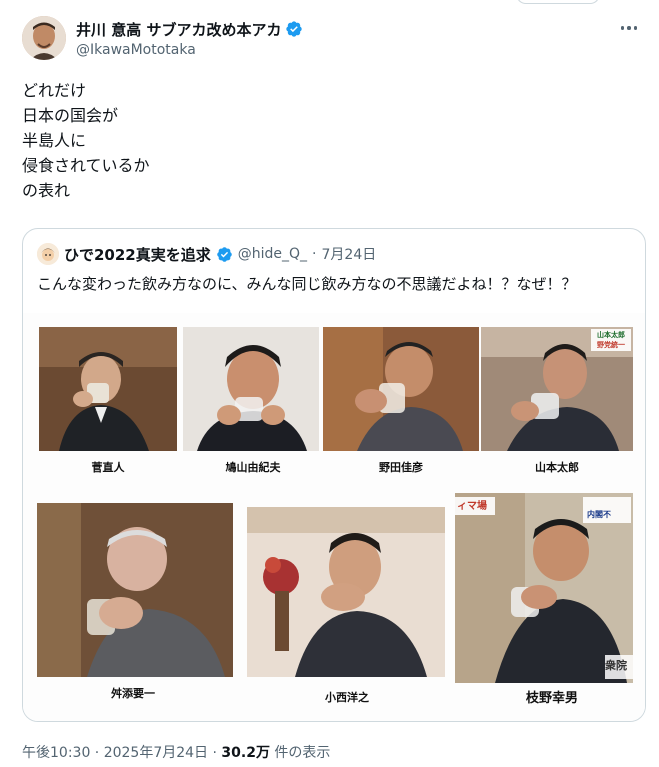  What do you see at coordinates (178, 29) in the screenshot?
I see `author-display-name: 井川 意高 サブアカ改め本アカ` at bounding box center [178, 29].